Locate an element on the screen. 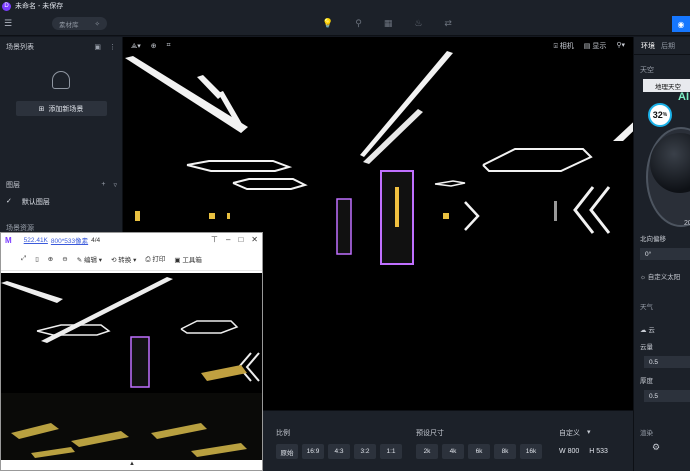  add-scene-label: 添加新场景 is located at coordinates (66, 109).